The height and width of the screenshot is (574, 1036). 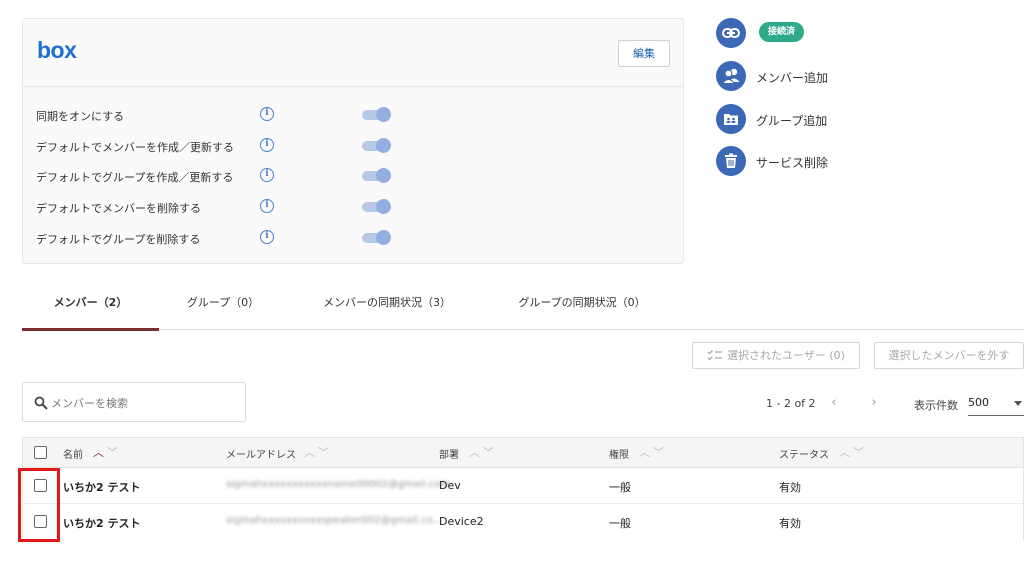 I want to click on search-icon, so click(x=41, y=403).